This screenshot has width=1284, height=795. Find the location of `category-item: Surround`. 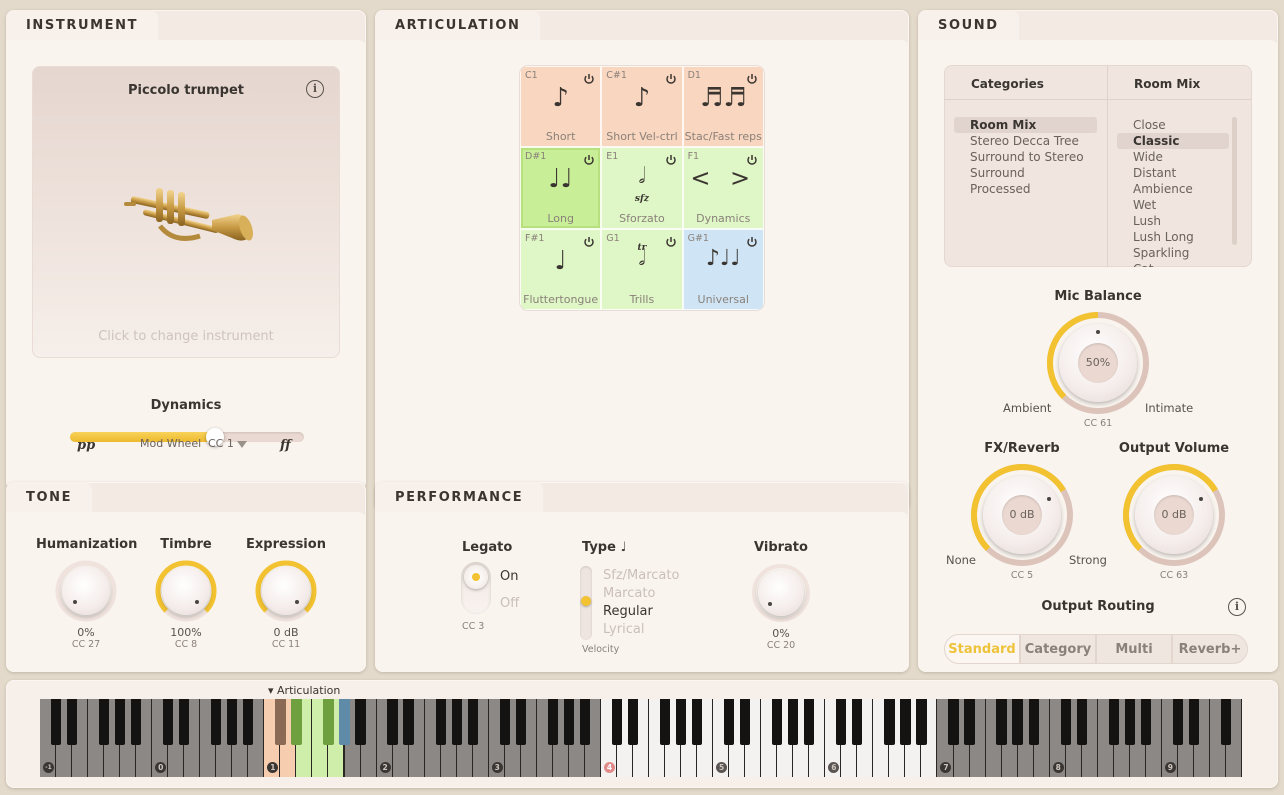

category-item: Surround is located at coordinates (1025, 173).